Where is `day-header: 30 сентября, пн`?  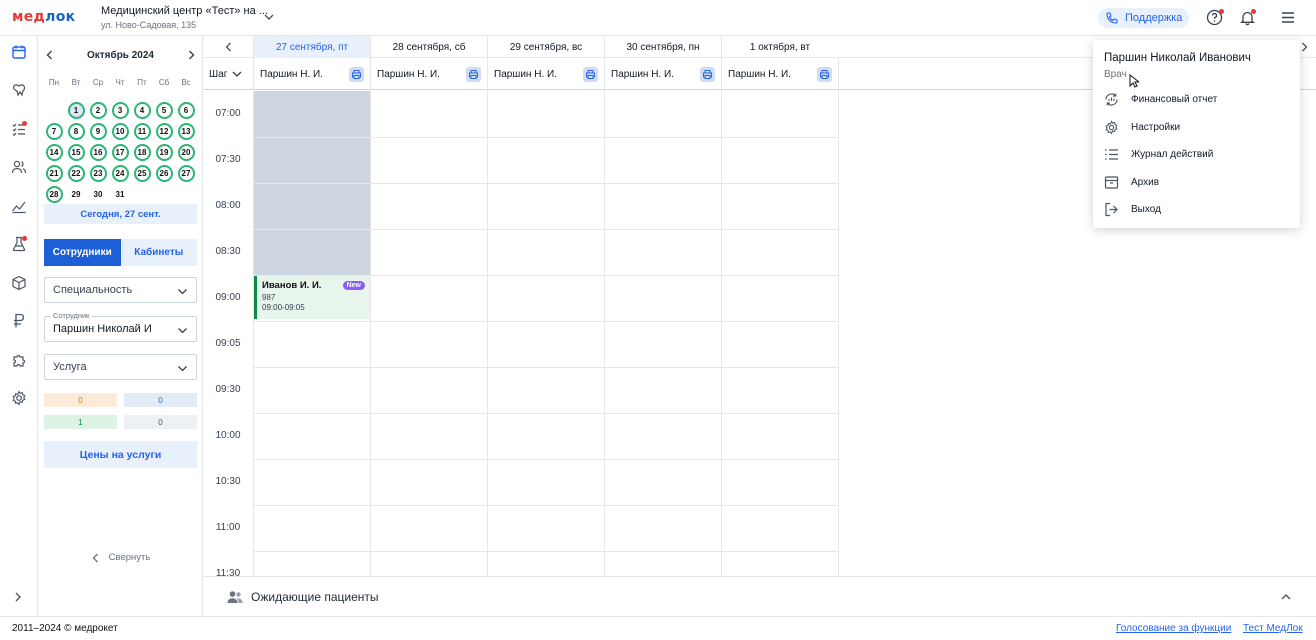
day-header: 30 сентября, пн is located at coordinates (662, 47).